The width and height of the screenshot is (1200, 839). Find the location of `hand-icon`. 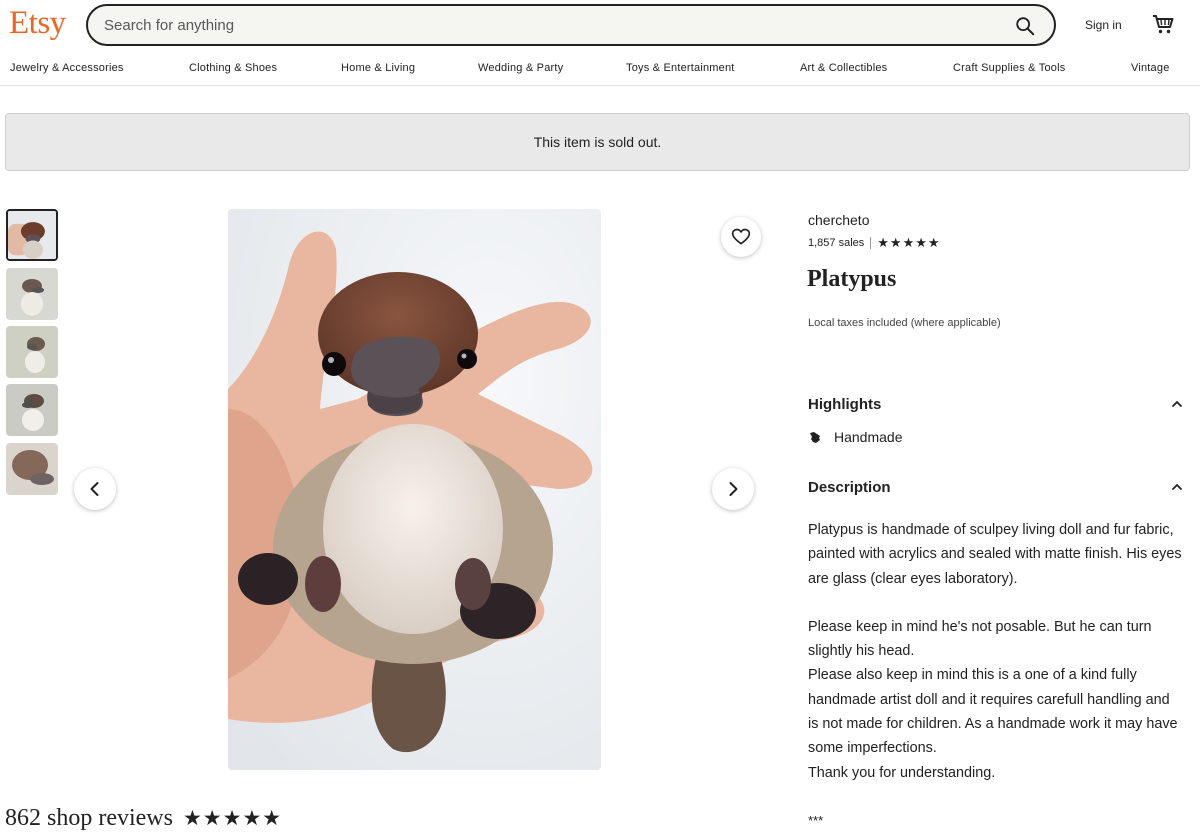

hand-icon is located at coordinates (815, 437).